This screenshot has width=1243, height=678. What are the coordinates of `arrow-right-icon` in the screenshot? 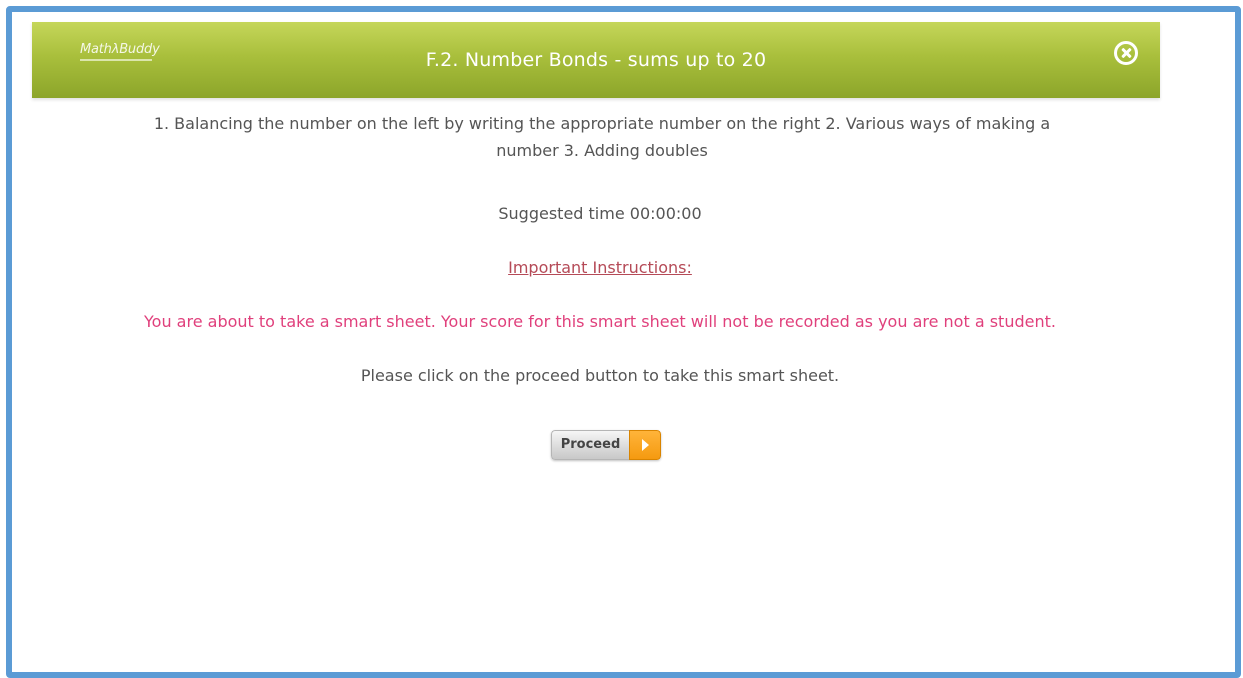 It's located at (645, 445).